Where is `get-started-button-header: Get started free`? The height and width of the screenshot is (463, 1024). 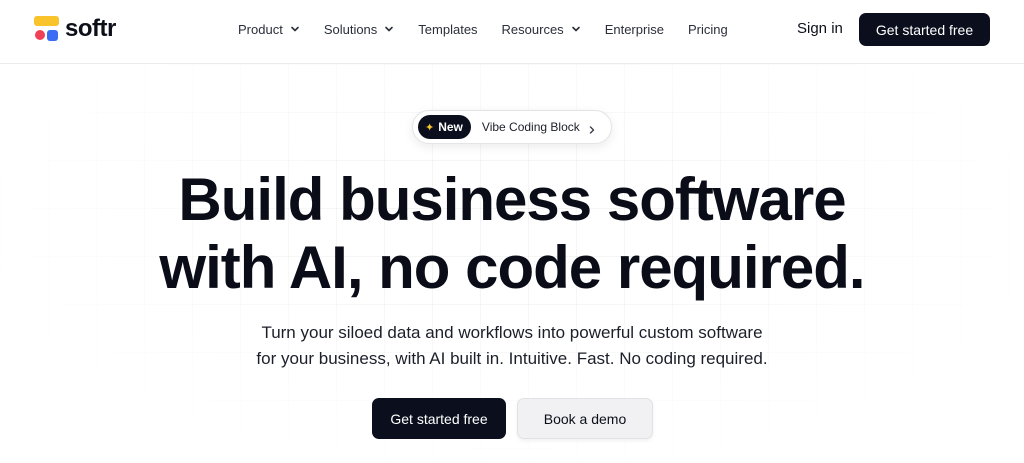 get-started-button-header: Get started free is located at coordinates (924, 29).